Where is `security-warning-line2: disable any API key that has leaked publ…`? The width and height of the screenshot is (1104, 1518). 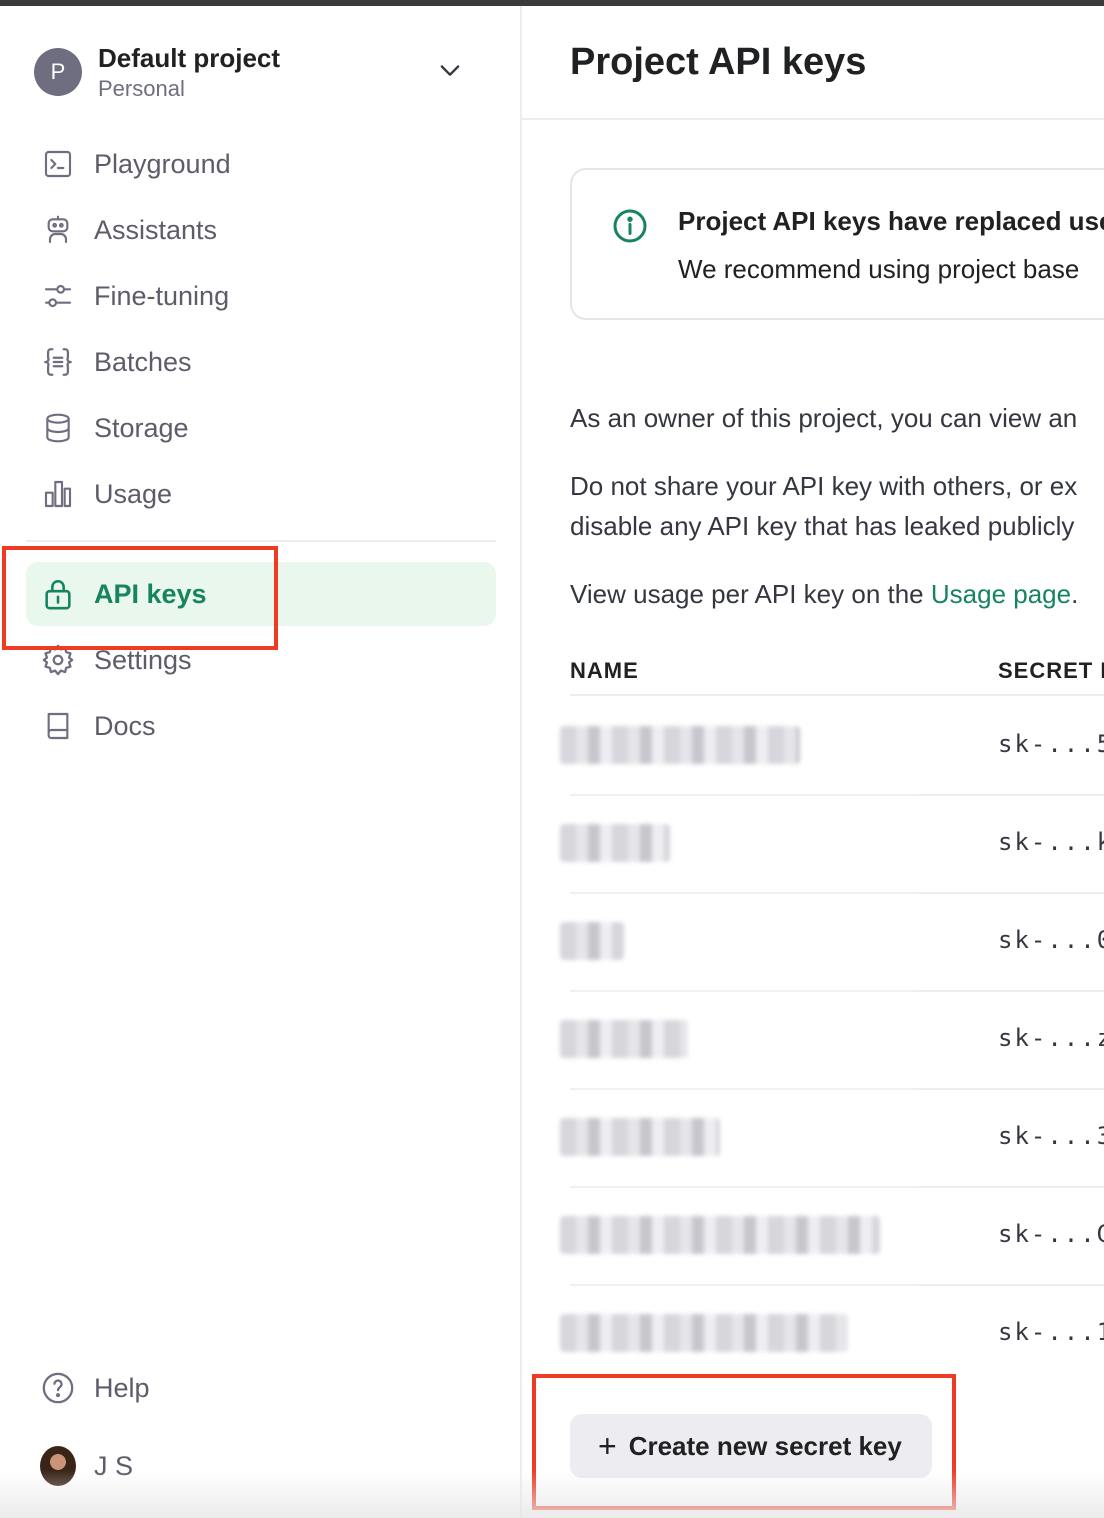
security-warning-line2: disable any API key that has leaked publ… is located at coordinates (822, 526).